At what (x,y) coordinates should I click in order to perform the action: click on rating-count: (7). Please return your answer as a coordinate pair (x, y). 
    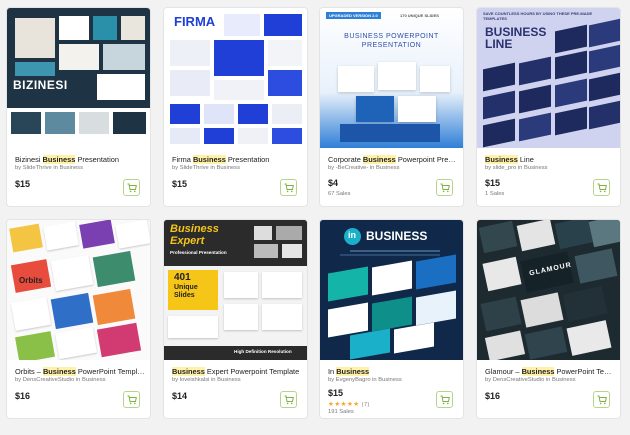
    Looking at the image, I should click on (365, 405).